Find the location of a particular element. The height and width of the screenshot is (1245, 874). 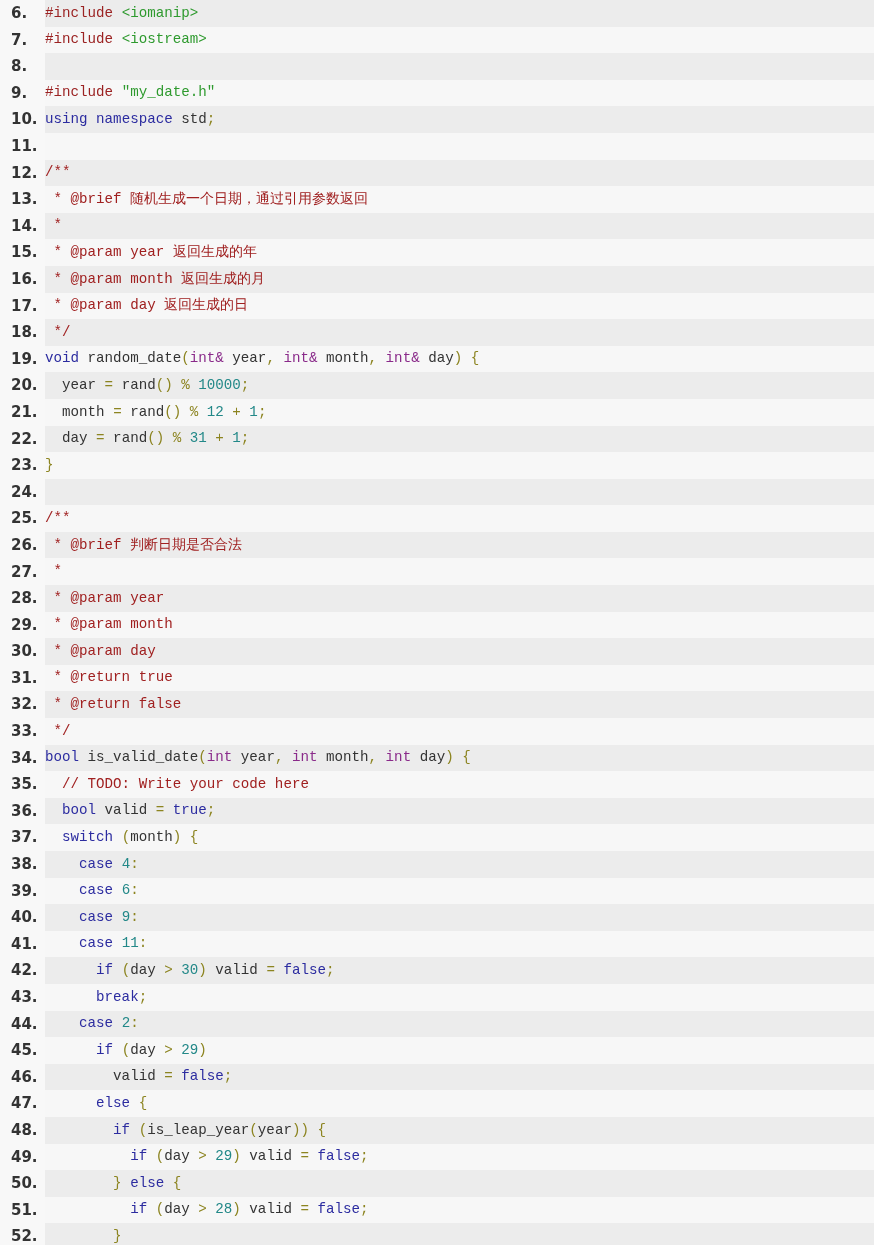

line-number: 43. is located at coordinates (24, 997).